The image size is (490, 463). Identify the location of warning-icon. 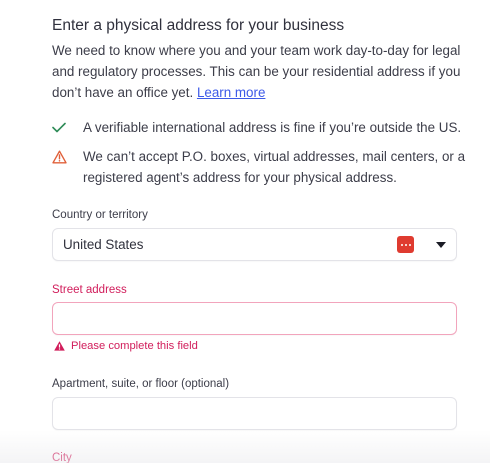
(63, 156).